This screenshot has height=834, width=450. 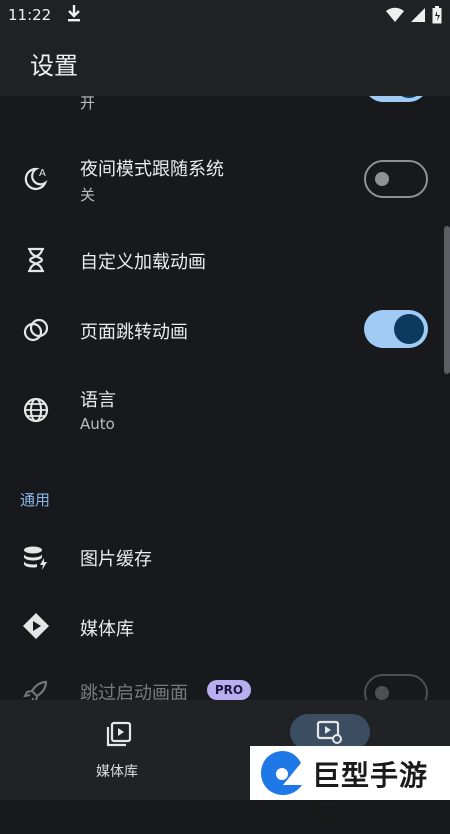 I want to click on status-time: 11:22, so click(x=30, y=15).